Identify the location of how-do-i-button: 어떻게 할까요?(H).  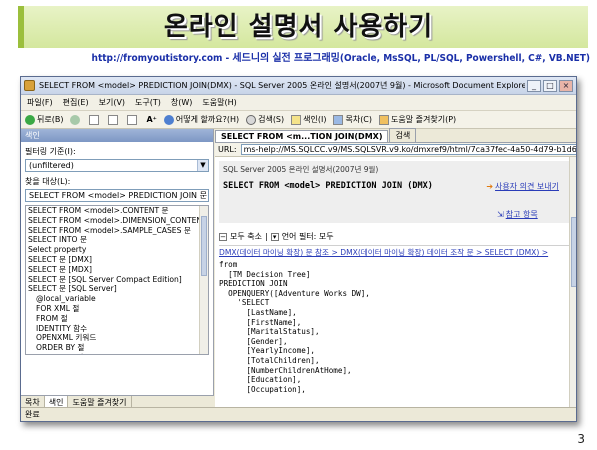
(201, 119).